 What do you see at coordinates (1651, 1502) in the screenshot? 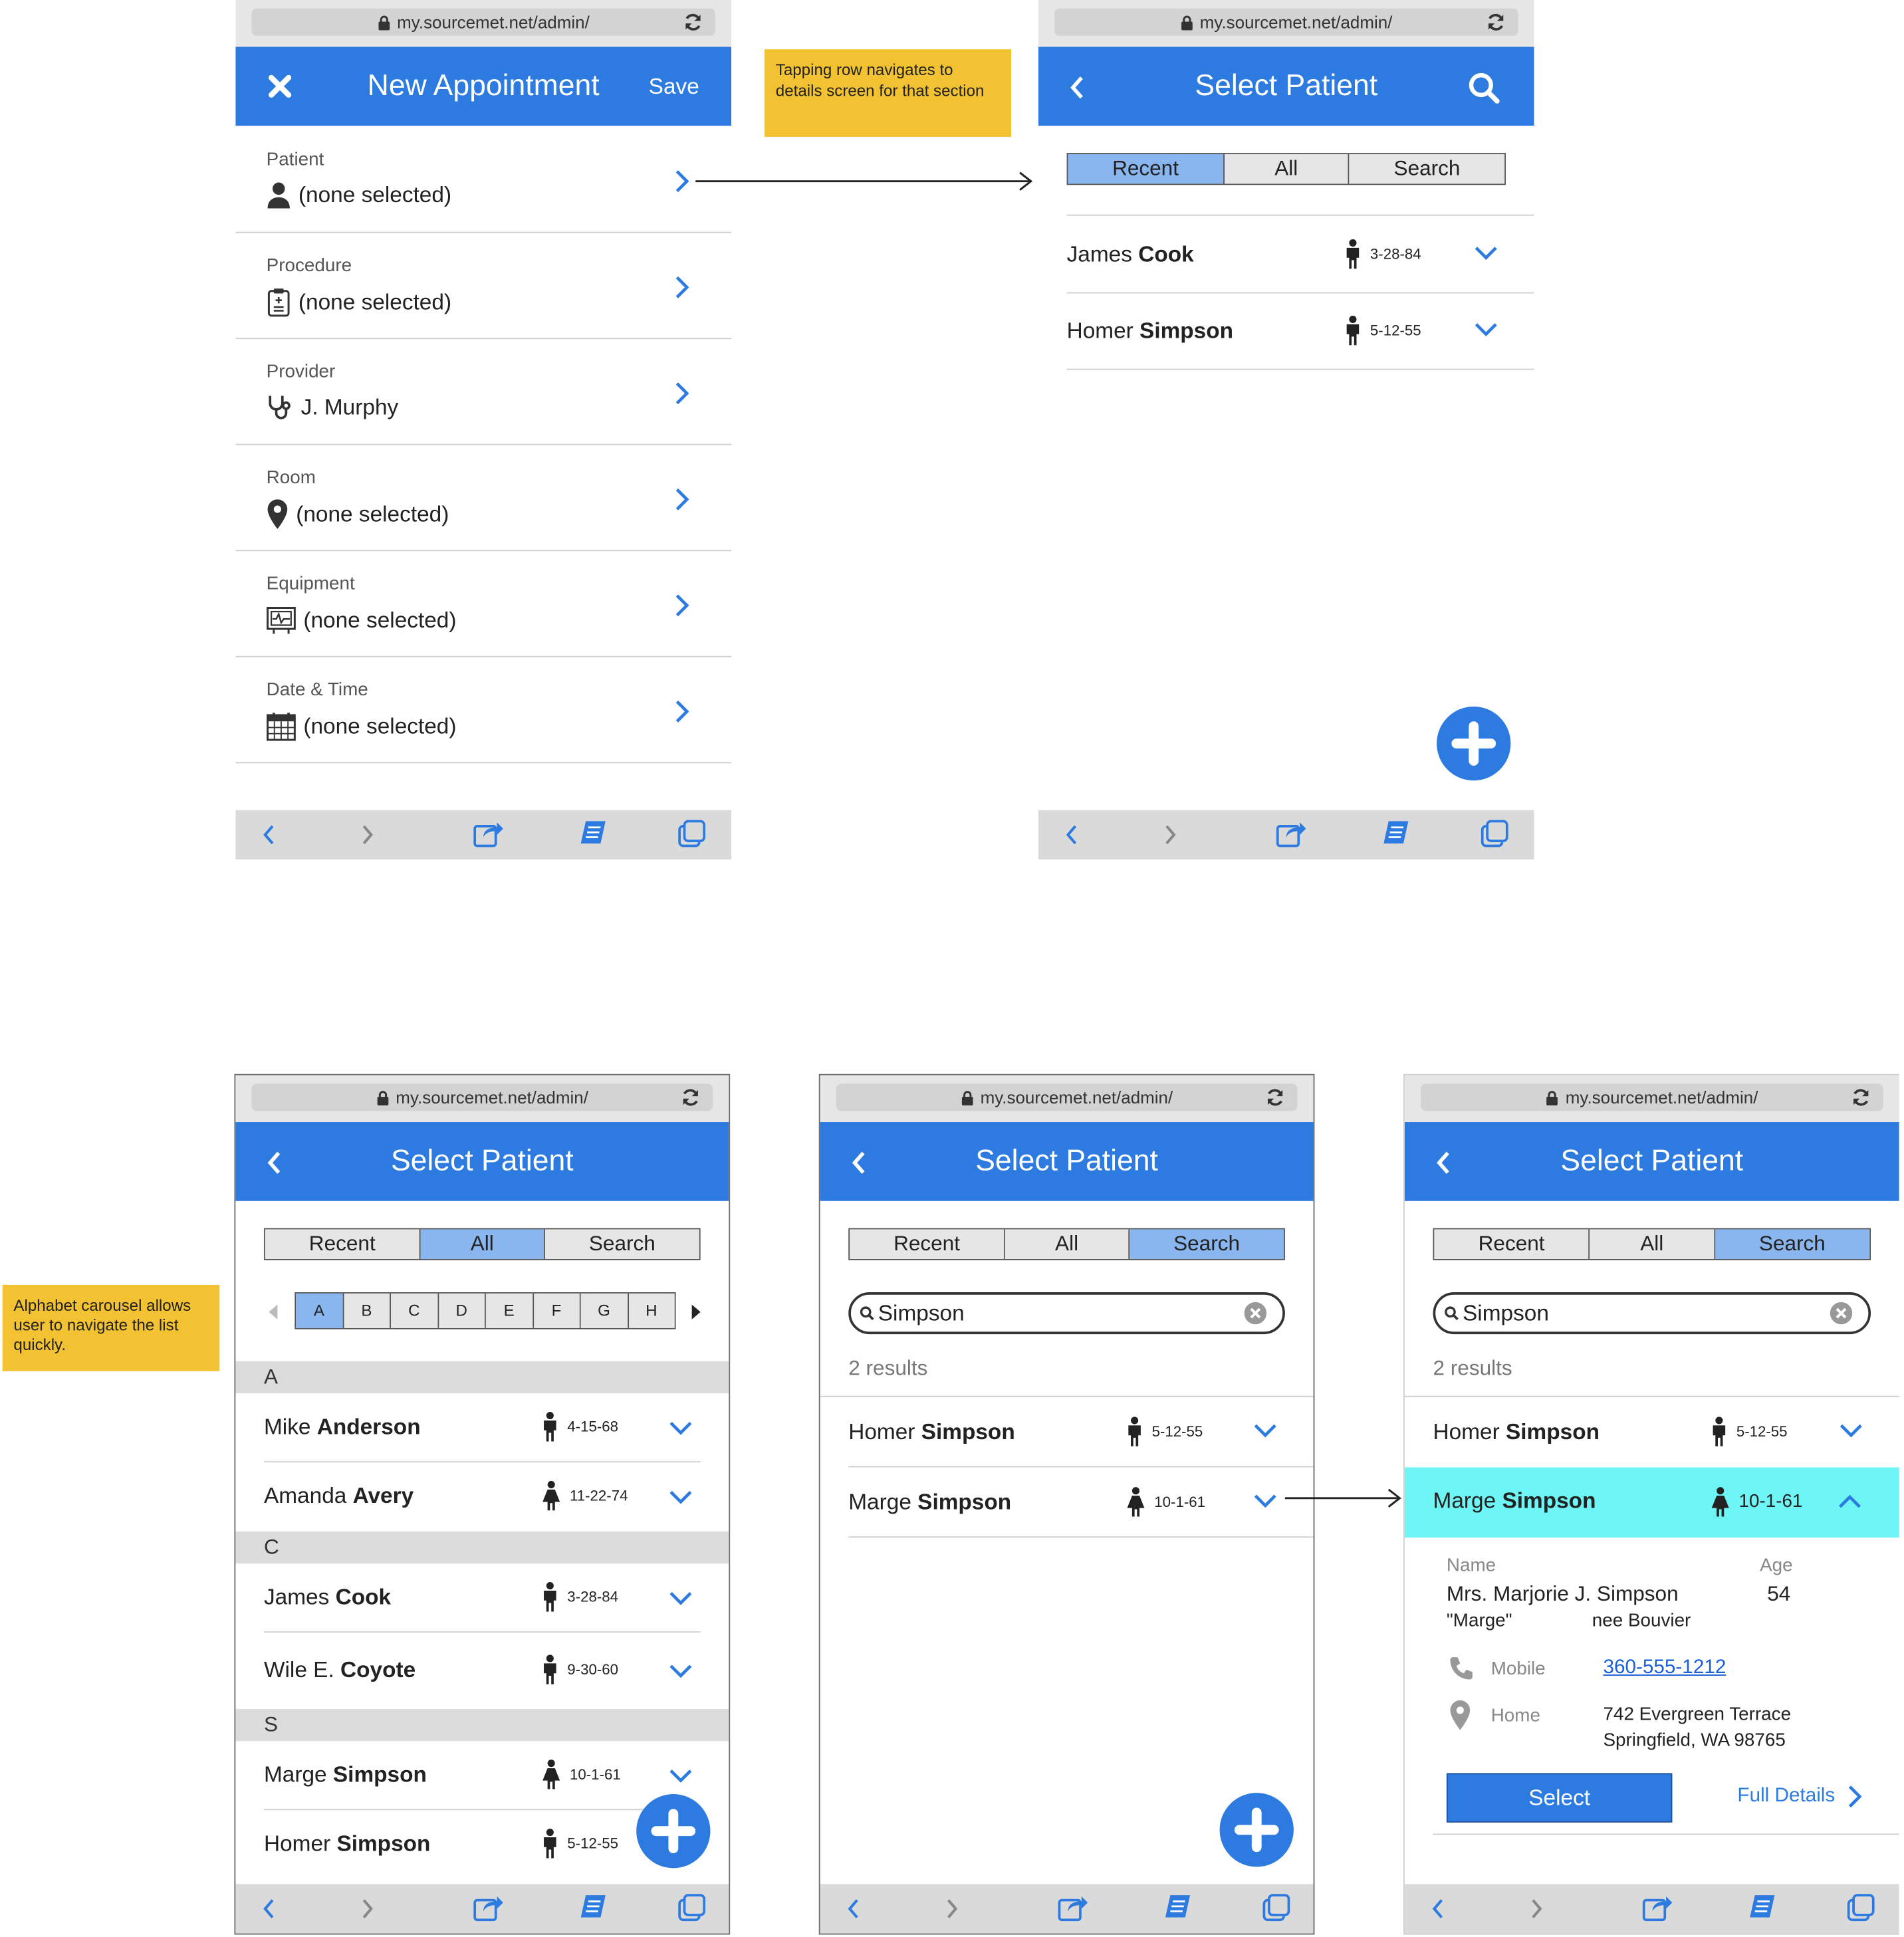
I see `list-item-selected: Marge Simpson 10-1-61` at bounding box center [1651, 1502].